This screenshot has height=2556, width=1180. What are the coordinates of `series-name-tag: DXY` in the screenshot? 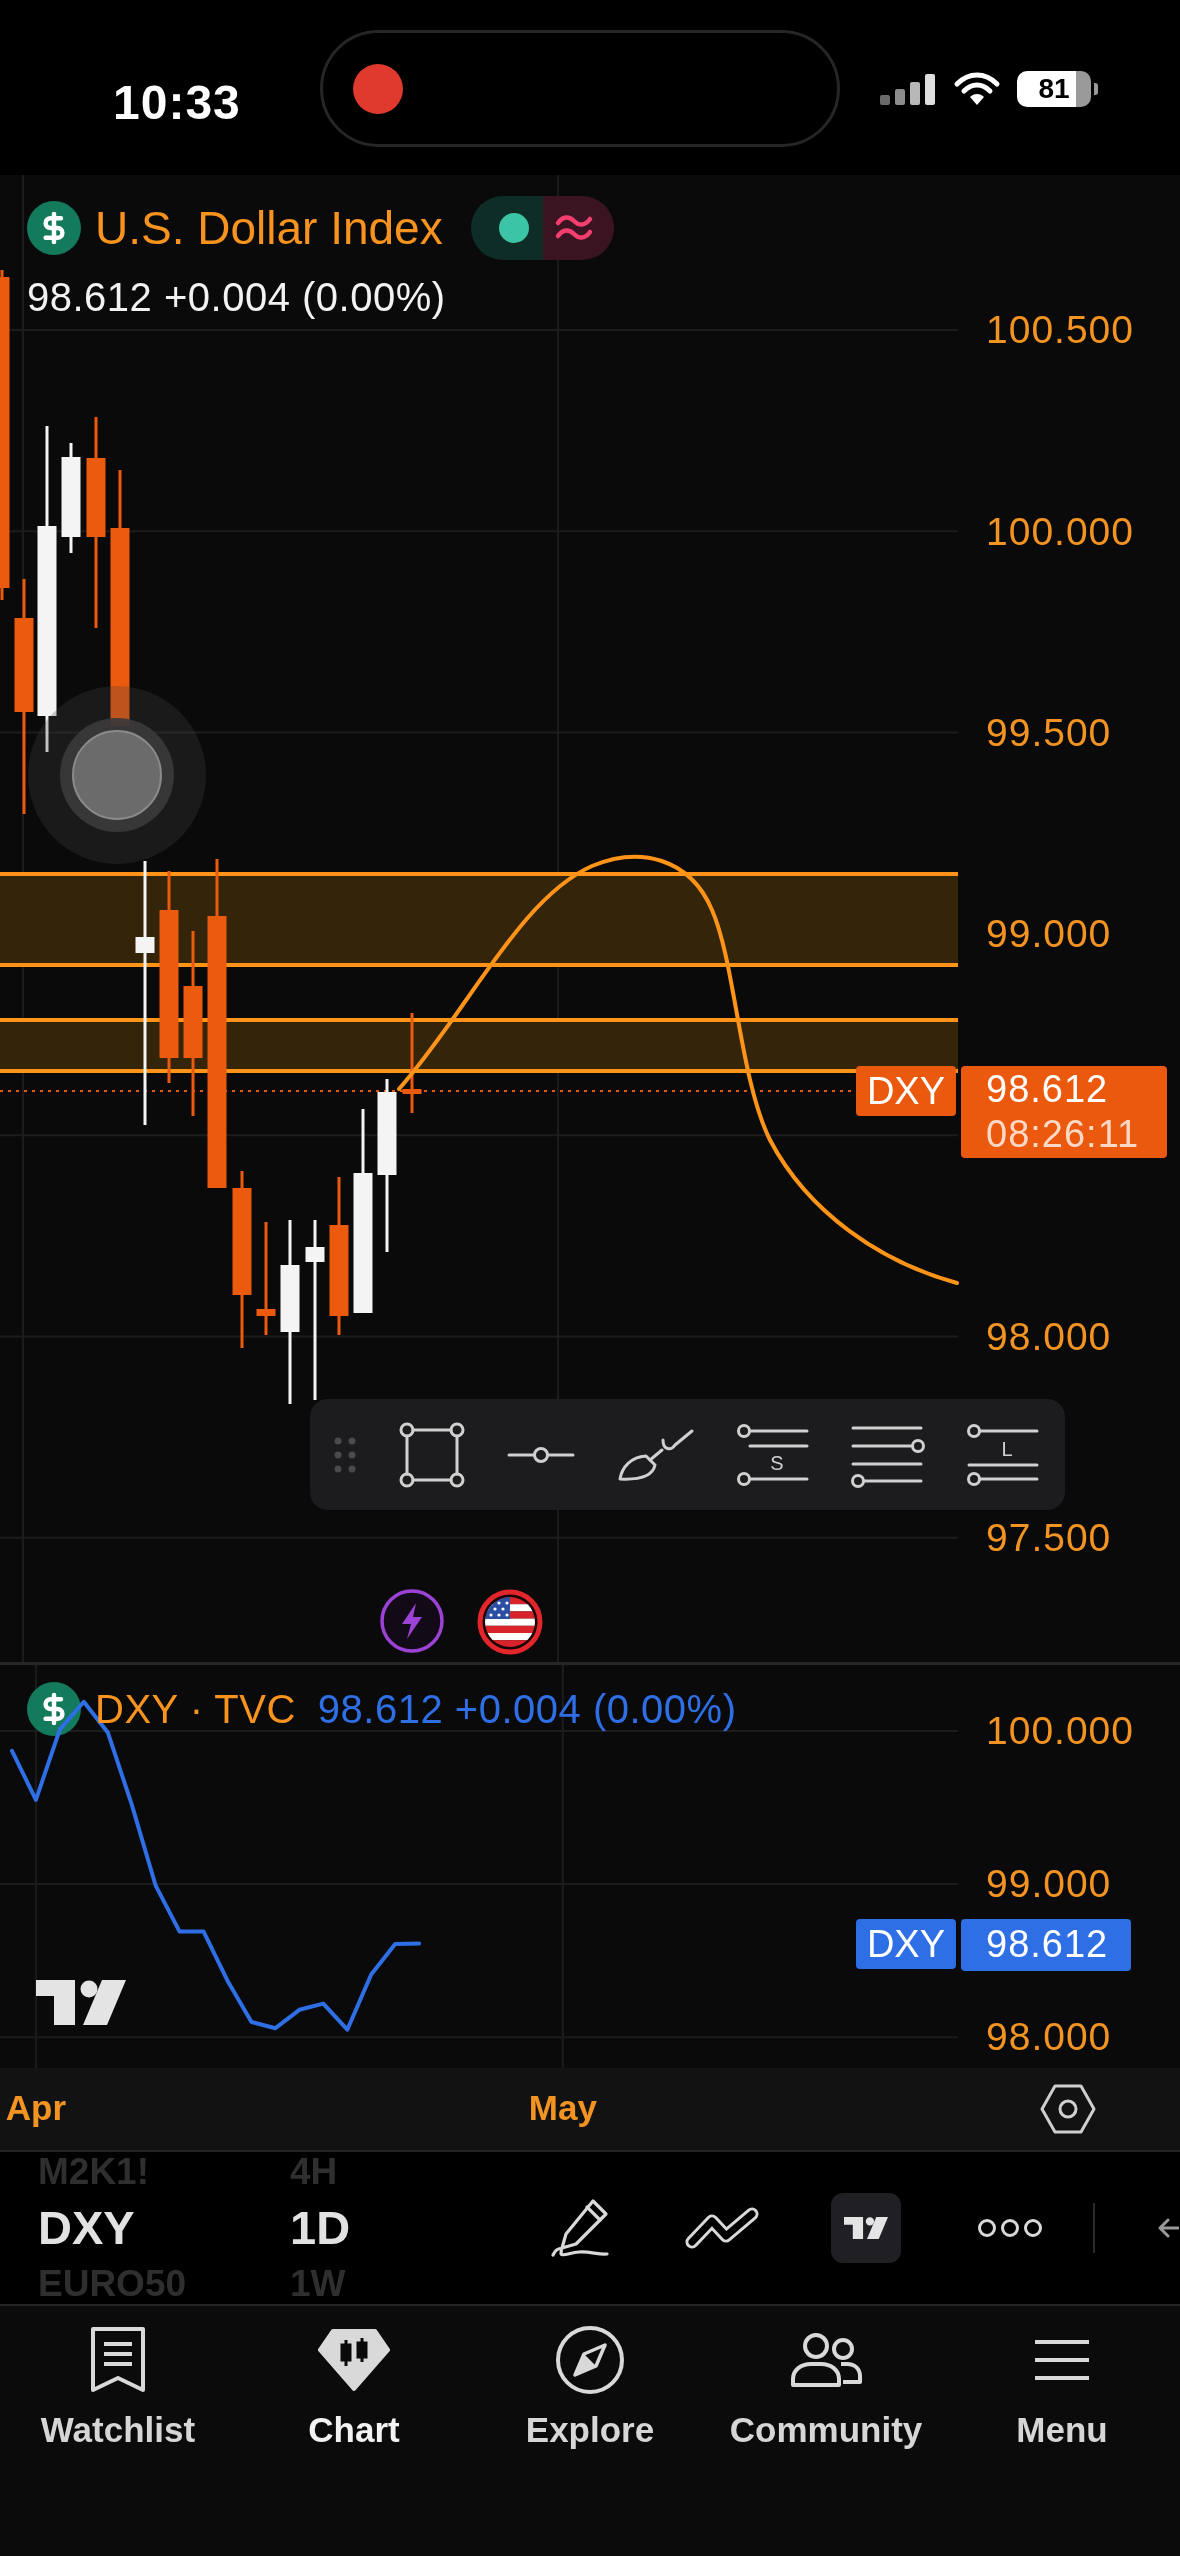 It's located at (906, 1943).